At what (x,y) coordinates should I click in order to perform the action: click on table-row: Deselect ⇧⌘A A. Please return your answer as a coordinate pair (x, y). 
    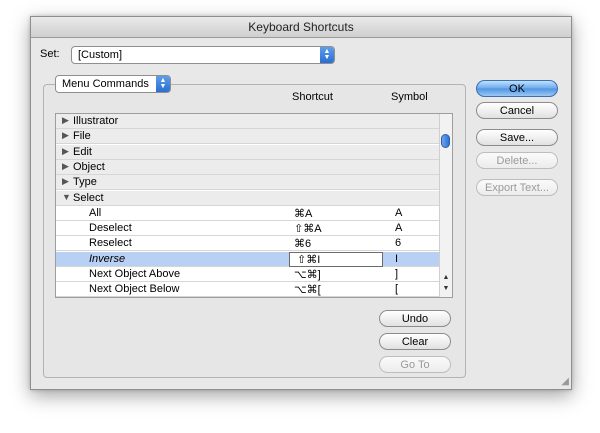
    Looking at the image, I should click on (248, 229).